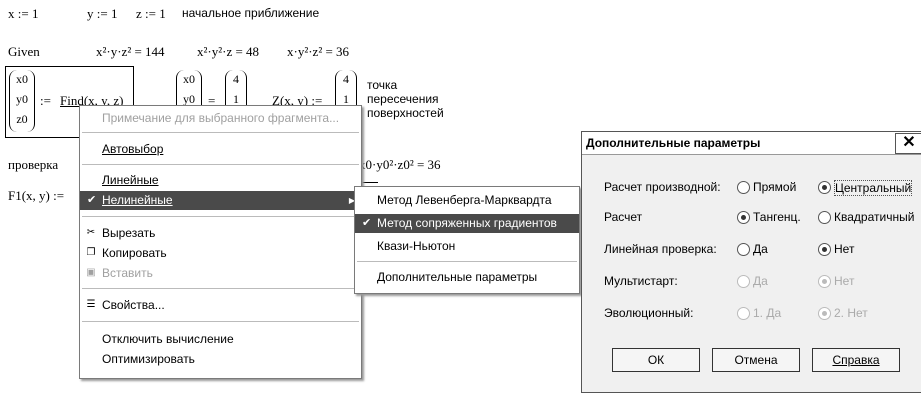  What do you see at coordinates (467, 277) in the screenshot?
I see `submenu-item-advanced-options: Дополнительные параметры` at bounding box center [467, 277].